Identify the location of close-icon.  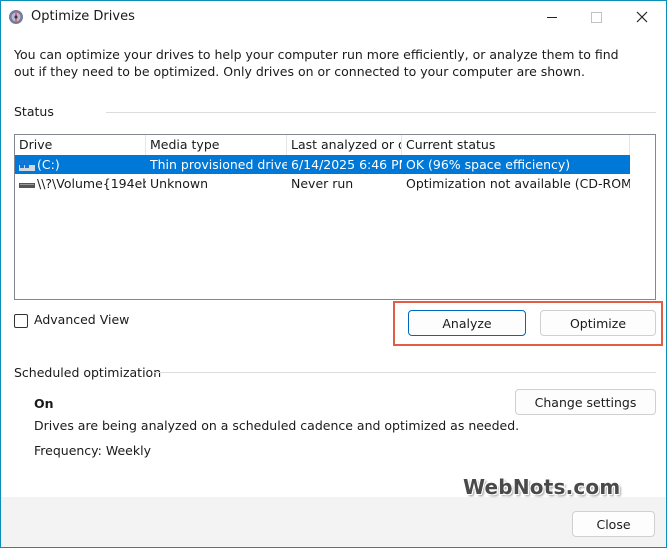
(642, 17).